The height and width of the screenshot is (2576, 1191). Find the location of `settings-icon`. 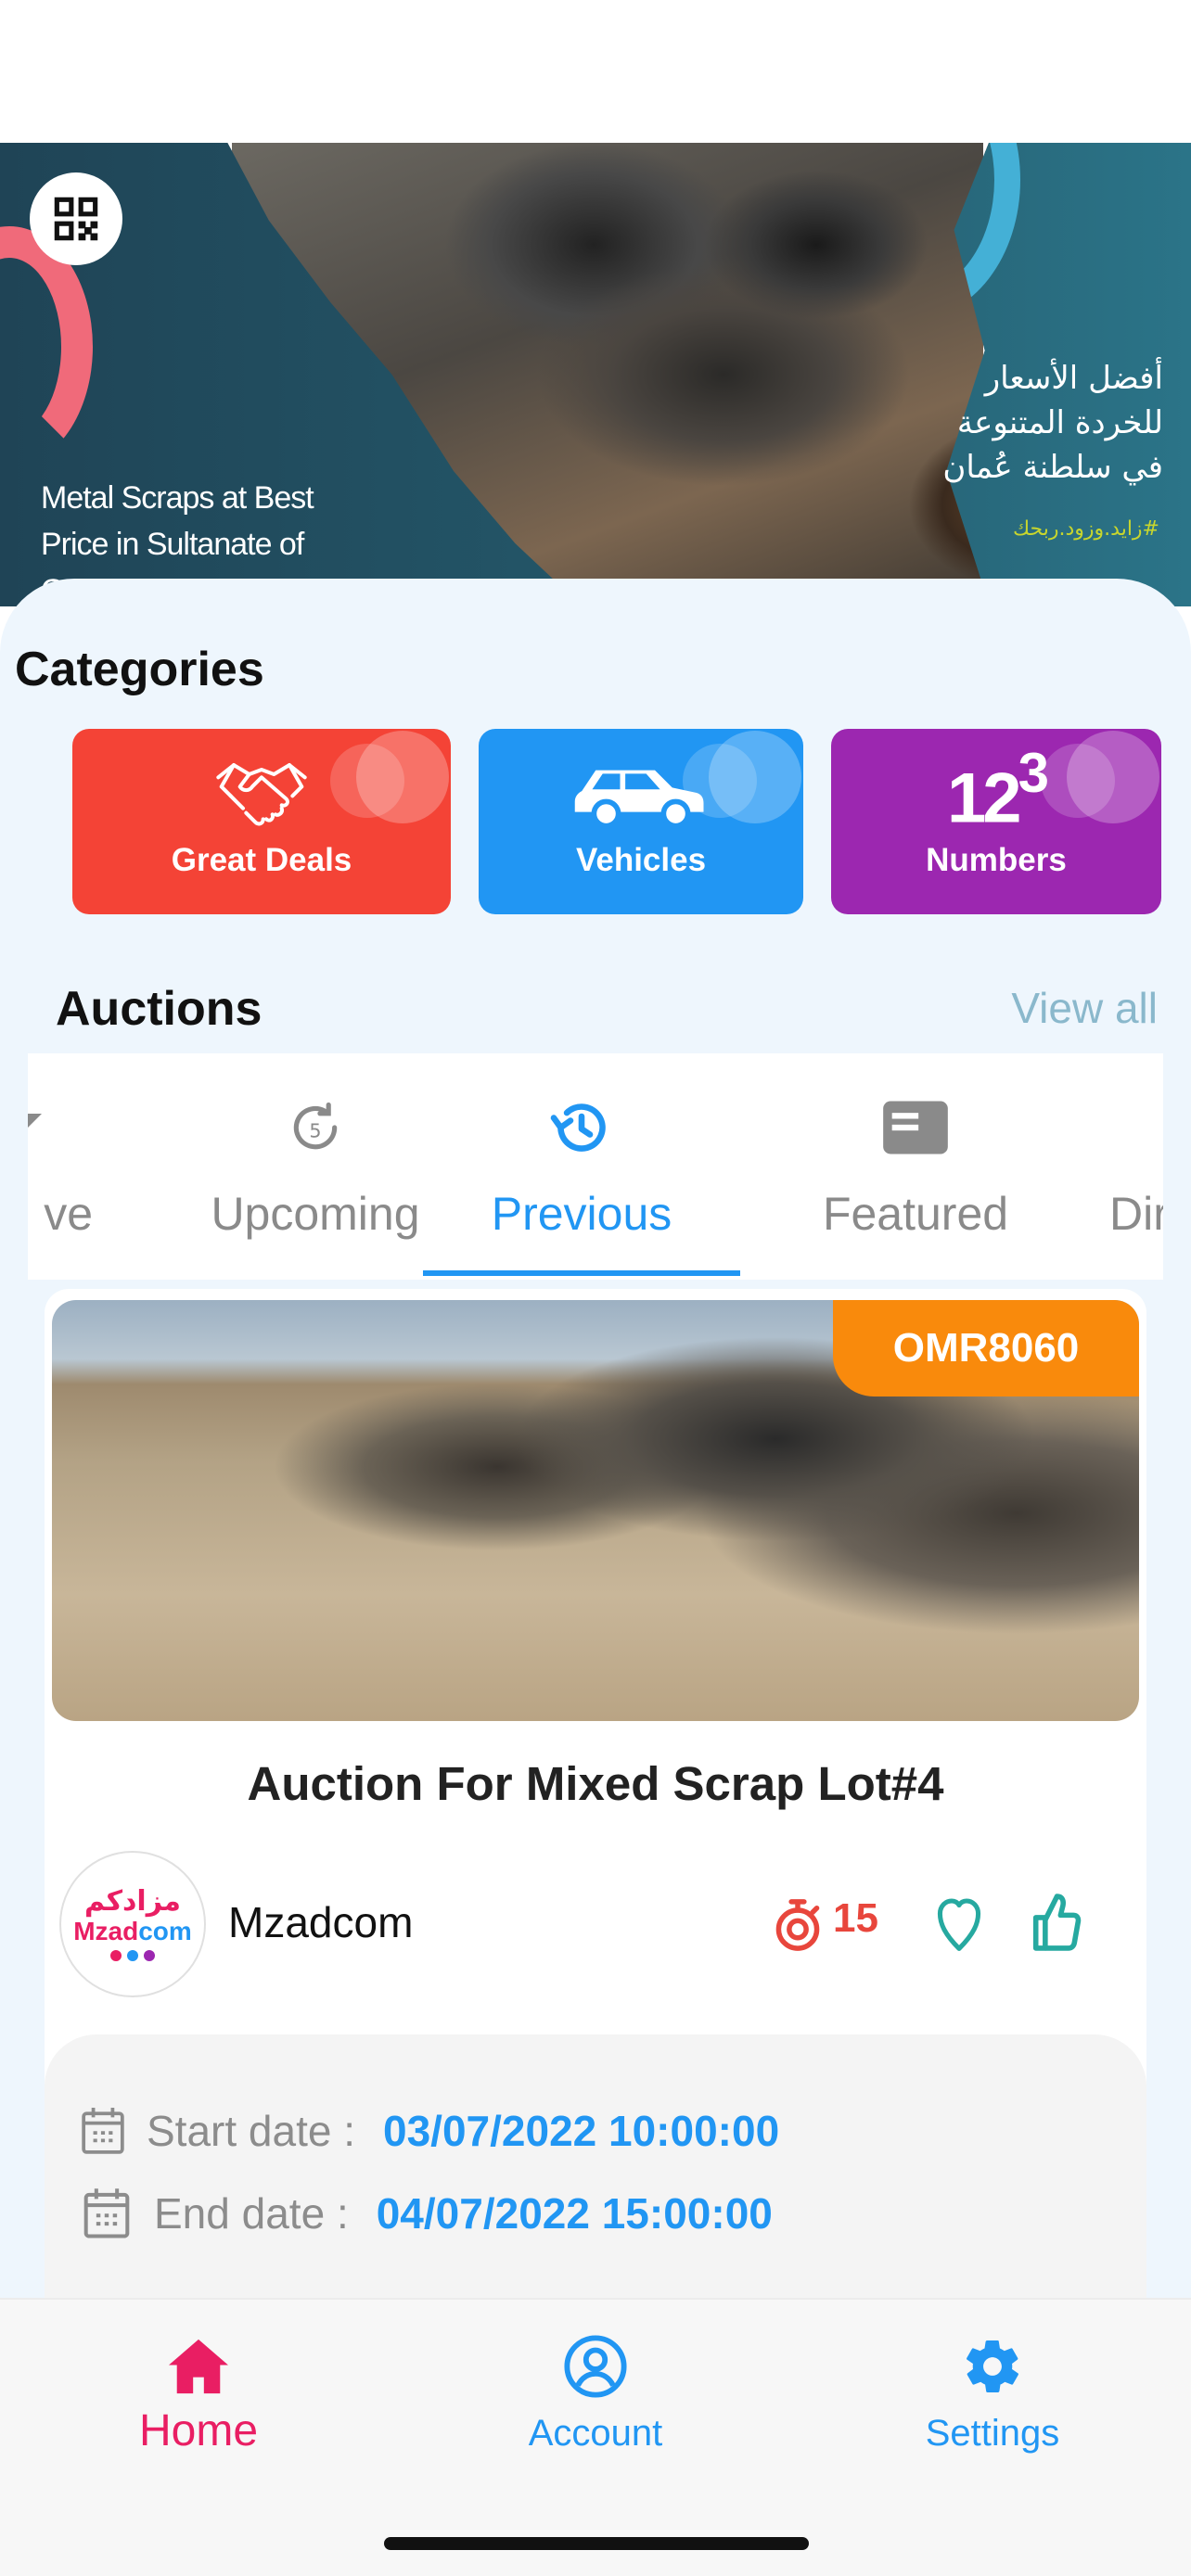

settings-icon is located at coordinates (992, 2366).